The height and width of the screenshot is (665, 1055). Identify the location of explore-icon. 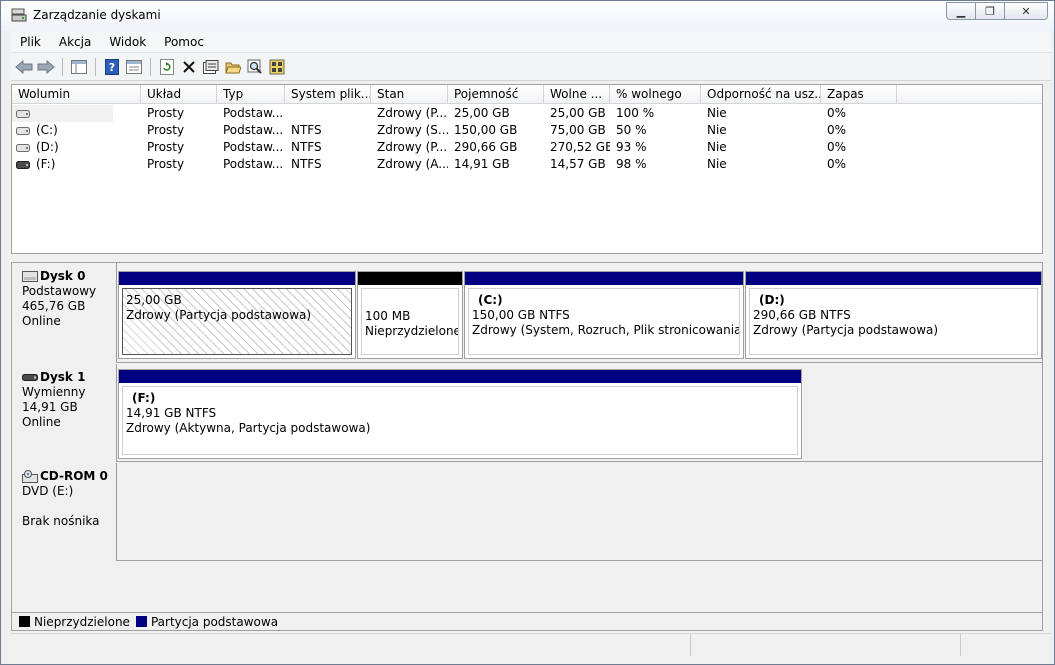
(254, 66).